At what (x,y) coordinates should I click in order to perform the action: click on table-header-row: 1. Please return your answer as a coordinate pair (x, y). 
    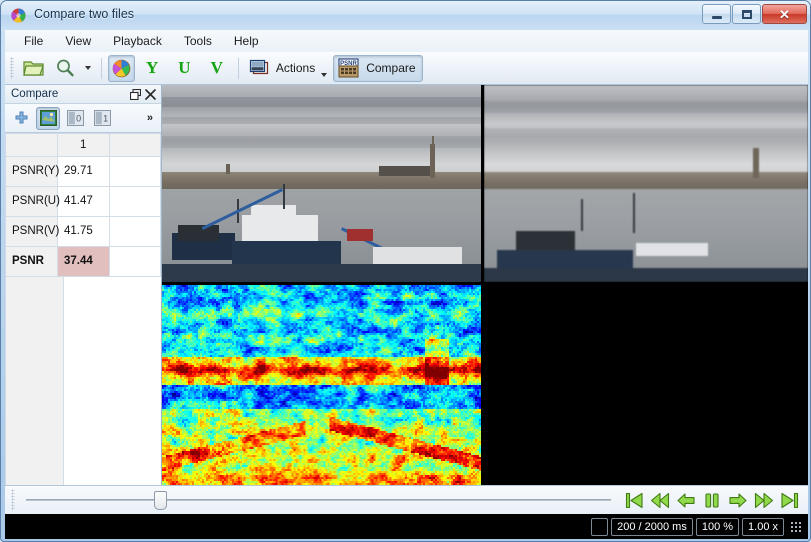
    Looking at the image, I should click on (83, 145).